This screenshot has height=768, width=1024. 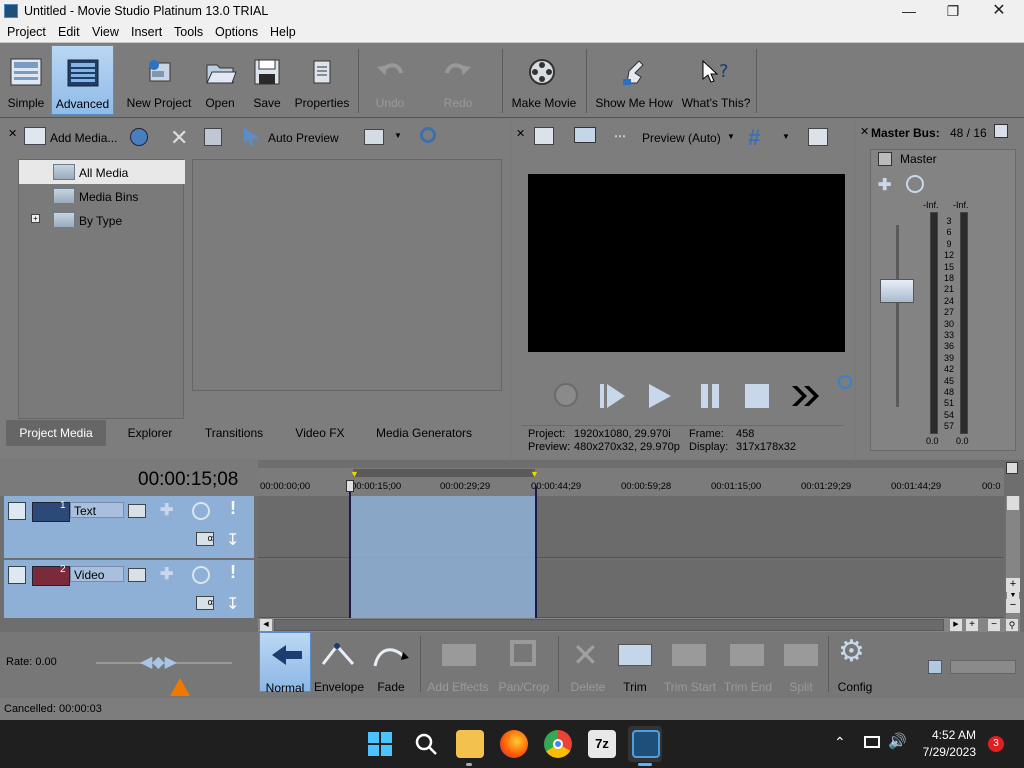 What do you see at coordinates (150, 433) in the screenshot?
I see `tab-explorer: Explorer` at bounding box center [150, 433].